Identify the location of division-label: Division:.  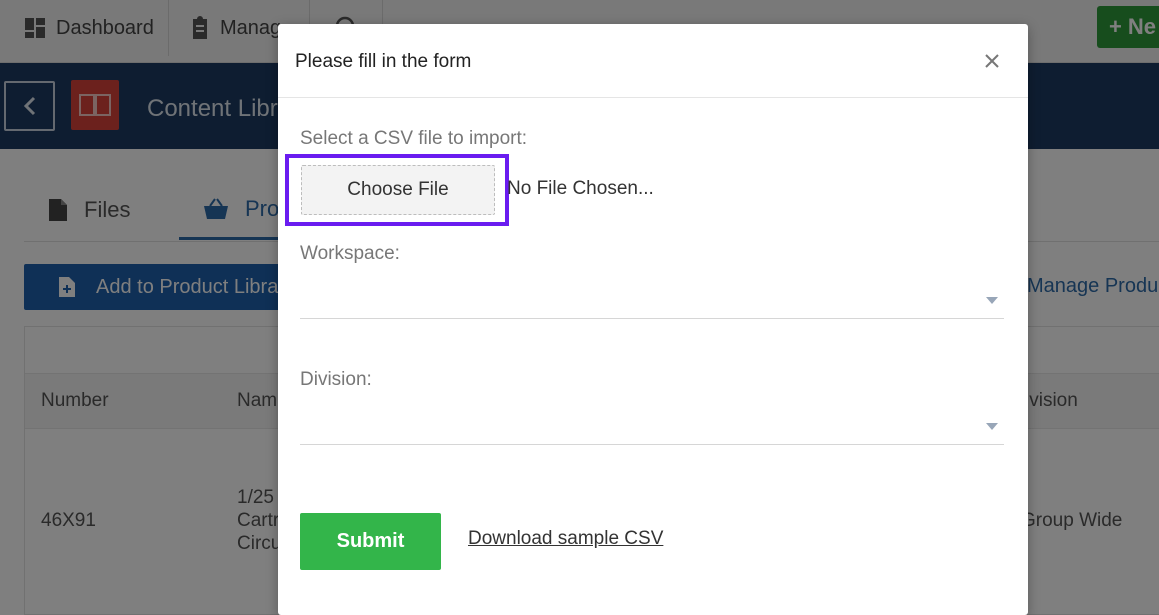
(336, 379).